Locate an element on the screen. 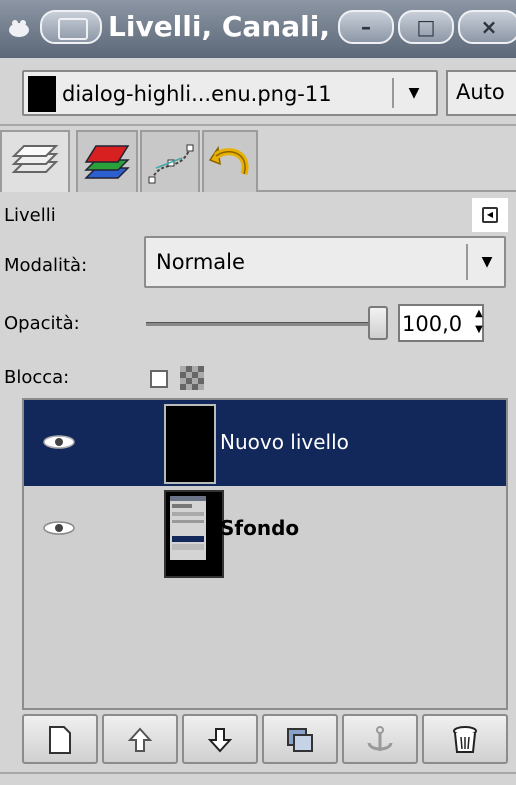 This screenshot has height=785, width=516. new-document-icon is located at coordinates (60, 739).